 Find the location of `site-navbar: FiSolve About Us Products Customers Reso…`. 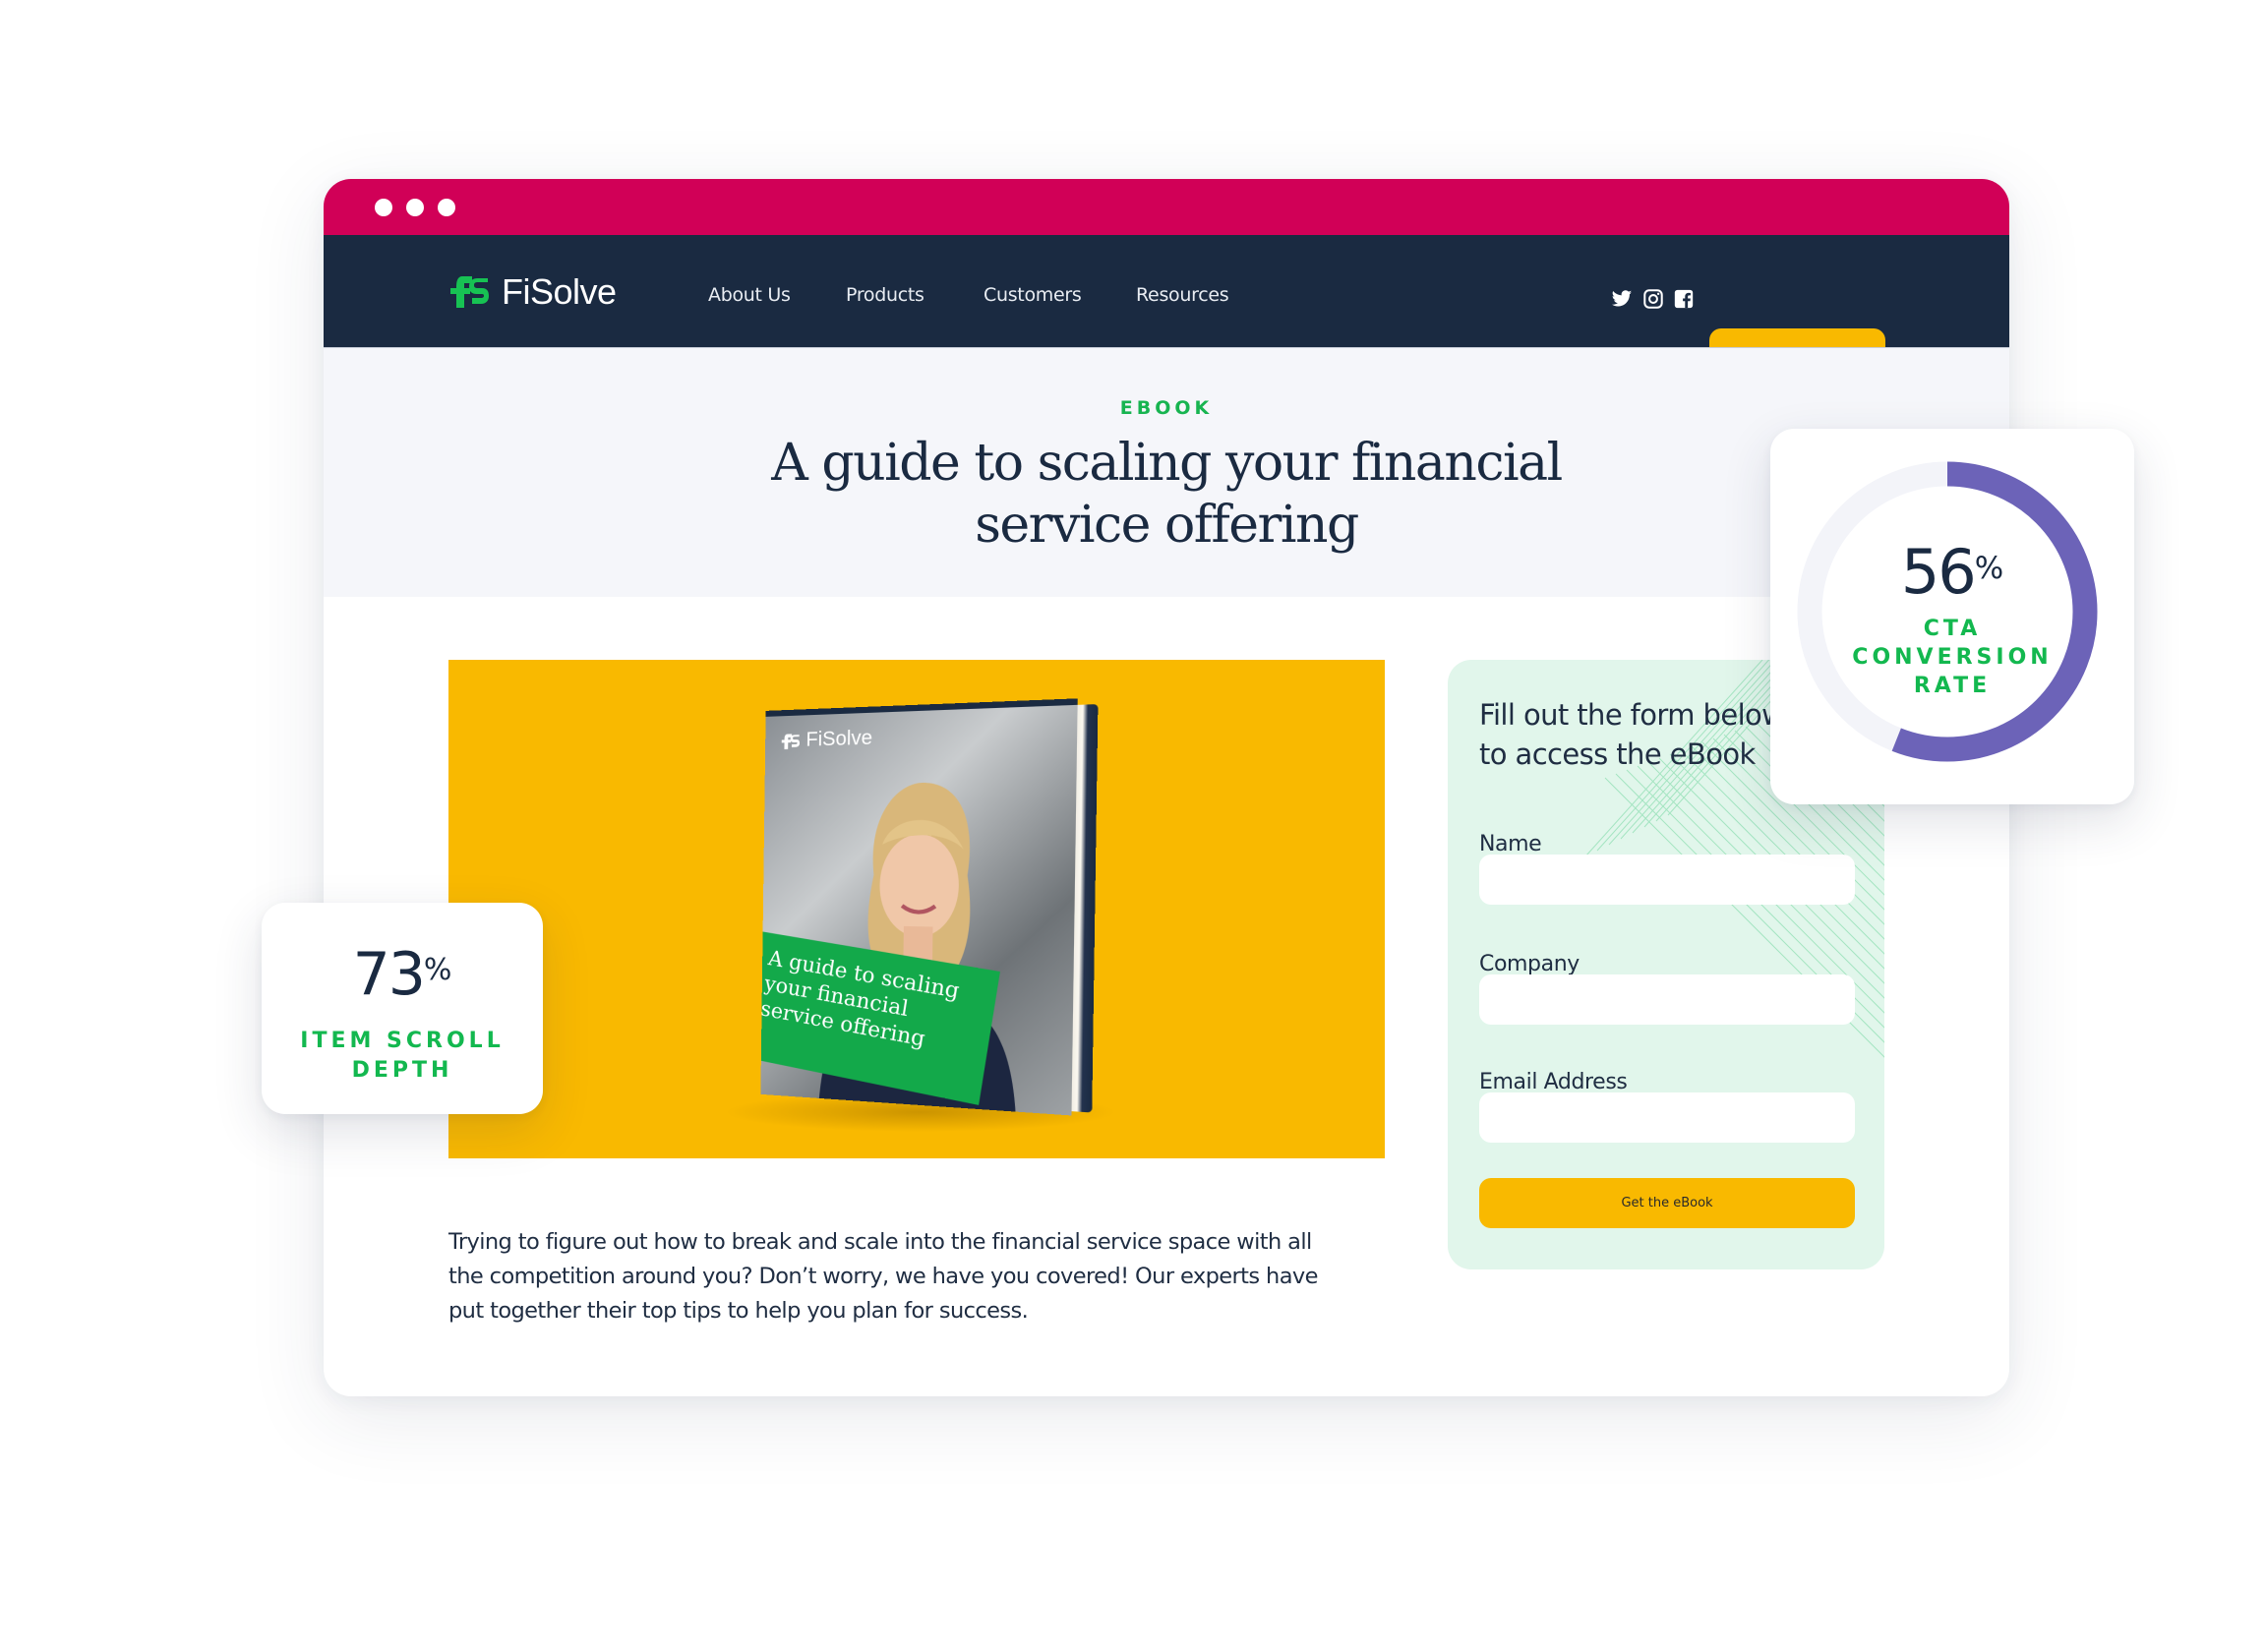

site-navbar: FiSolve About Us Products Customers Reso… is located at coordinates (1166, 307).